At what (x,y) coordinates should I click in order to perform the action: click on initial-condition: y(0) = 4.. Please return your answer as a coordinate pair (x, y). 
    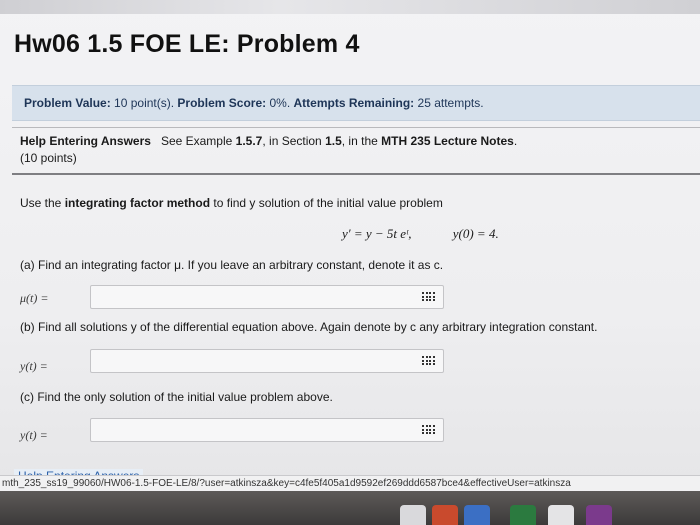
    Looking at the image, I should click on (475, 233).